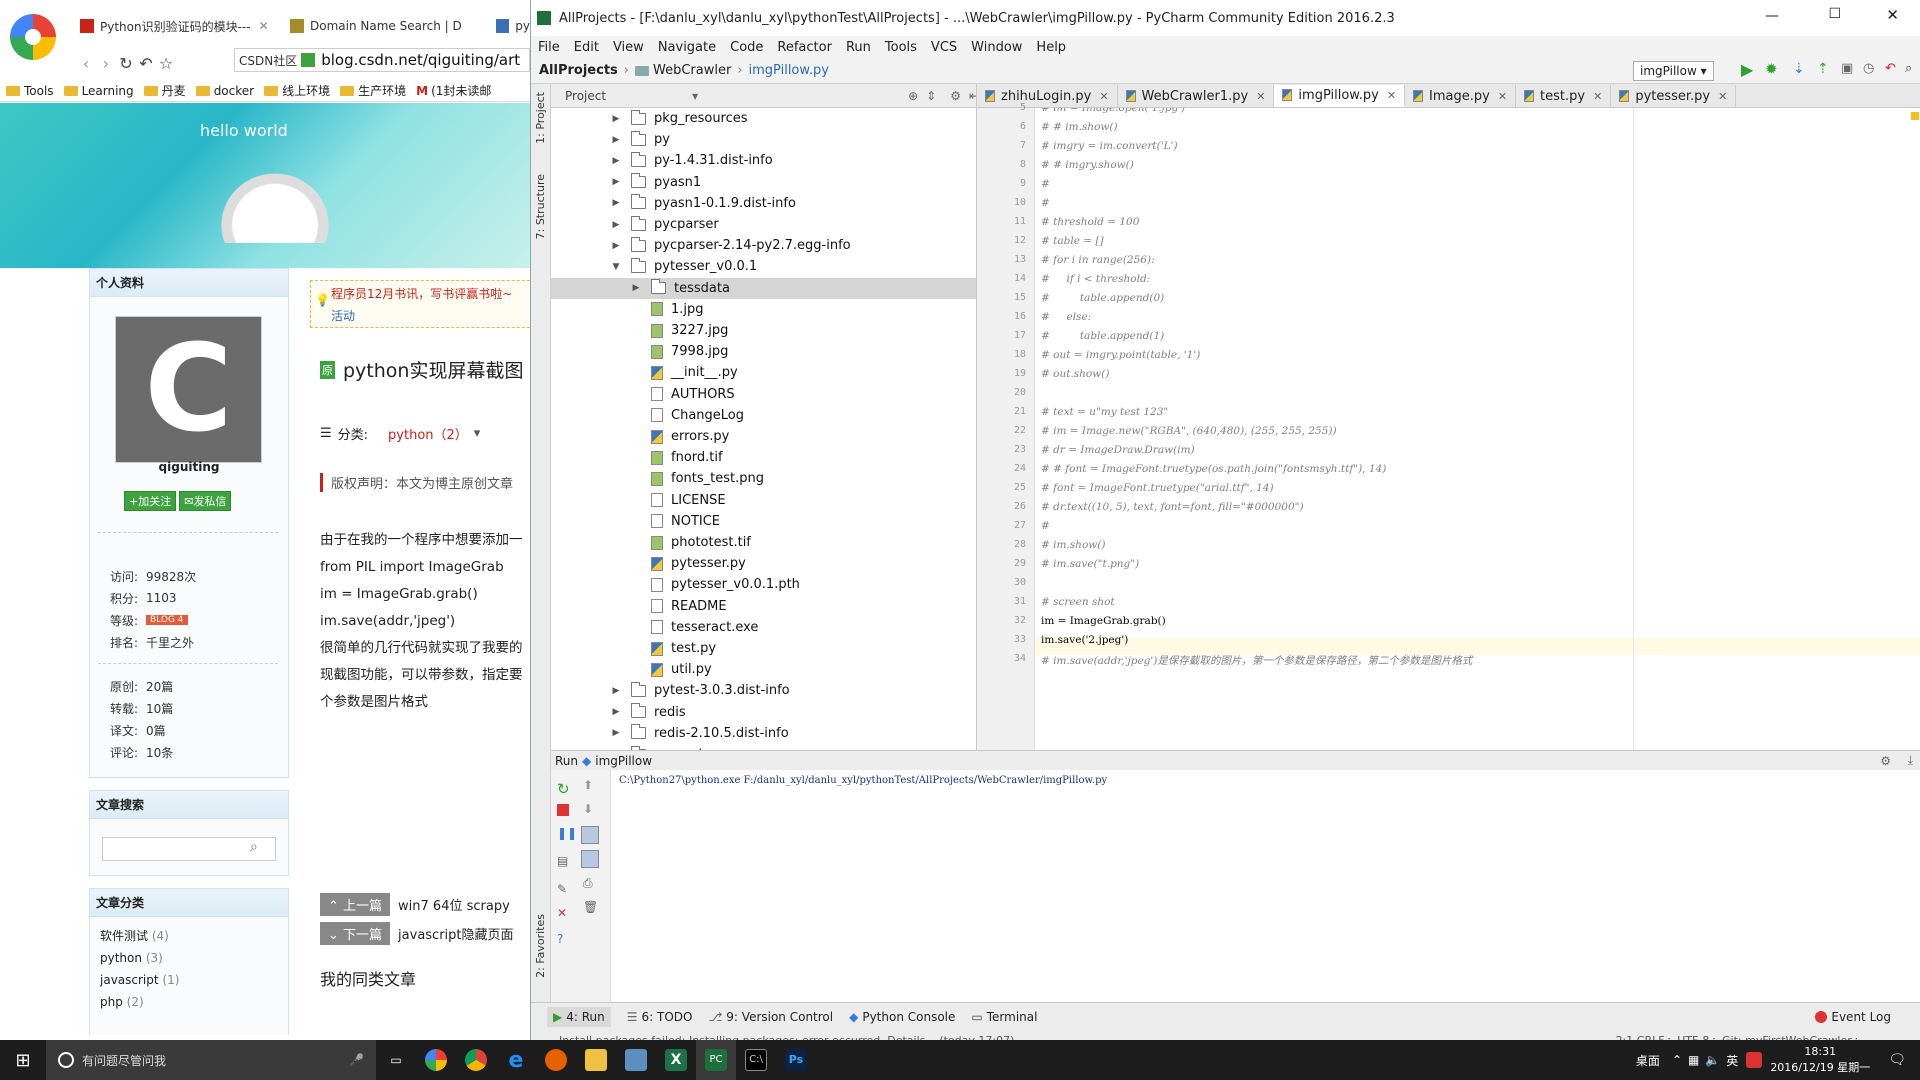  Describe the element at coordinates (616, 267) in the screenshot. I see `expanded-arrow-icon: ▼` at that location.